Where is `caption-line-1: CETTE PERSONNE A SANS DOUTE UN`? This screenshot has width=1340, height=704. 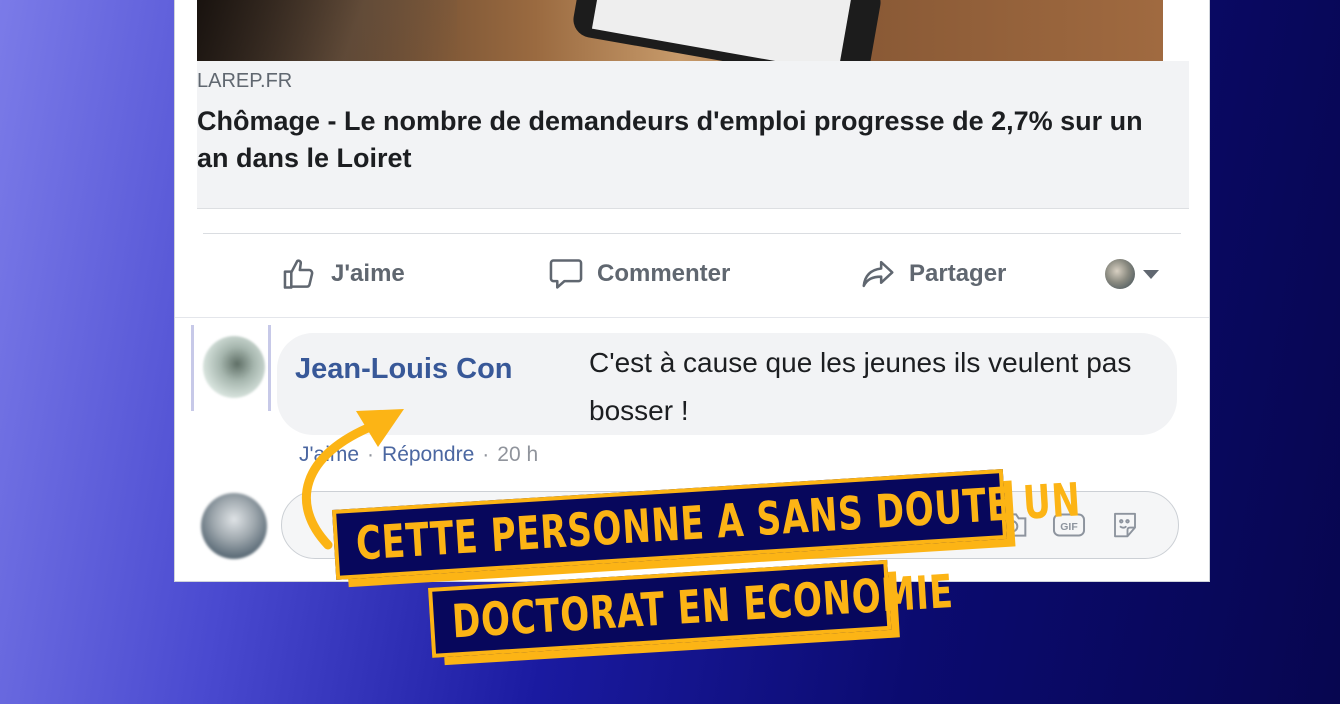
caption-line-1: CETTE PERSONNE A SANS DOUTE UN is located at coordinates (707, 524).